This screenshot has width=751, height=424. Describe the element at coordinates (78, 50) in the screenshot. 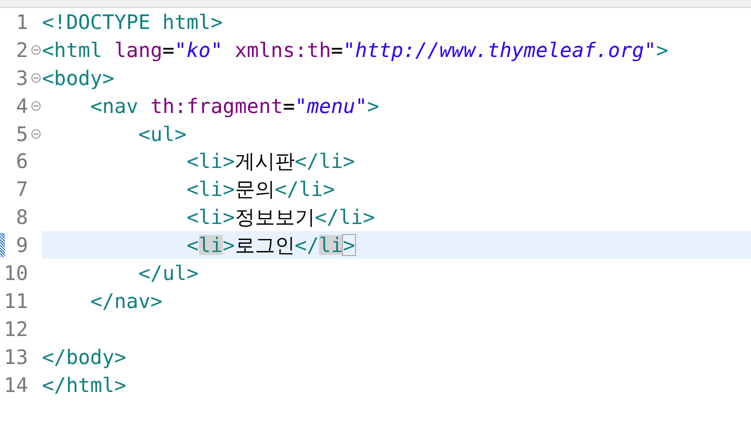

I see `html-tag: <html` at that location.